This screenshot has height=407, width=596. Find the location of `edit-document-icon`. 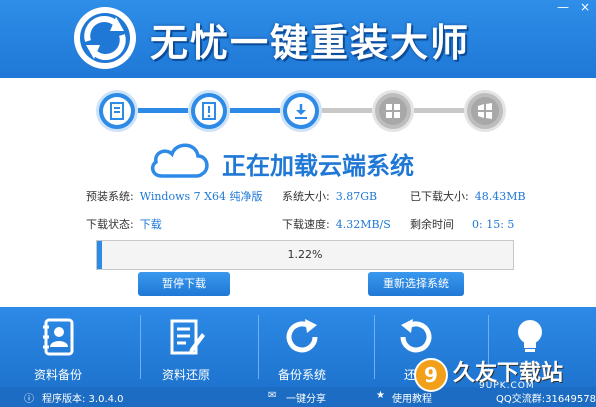

edit-document-icon is located at coordinates (187, 337).